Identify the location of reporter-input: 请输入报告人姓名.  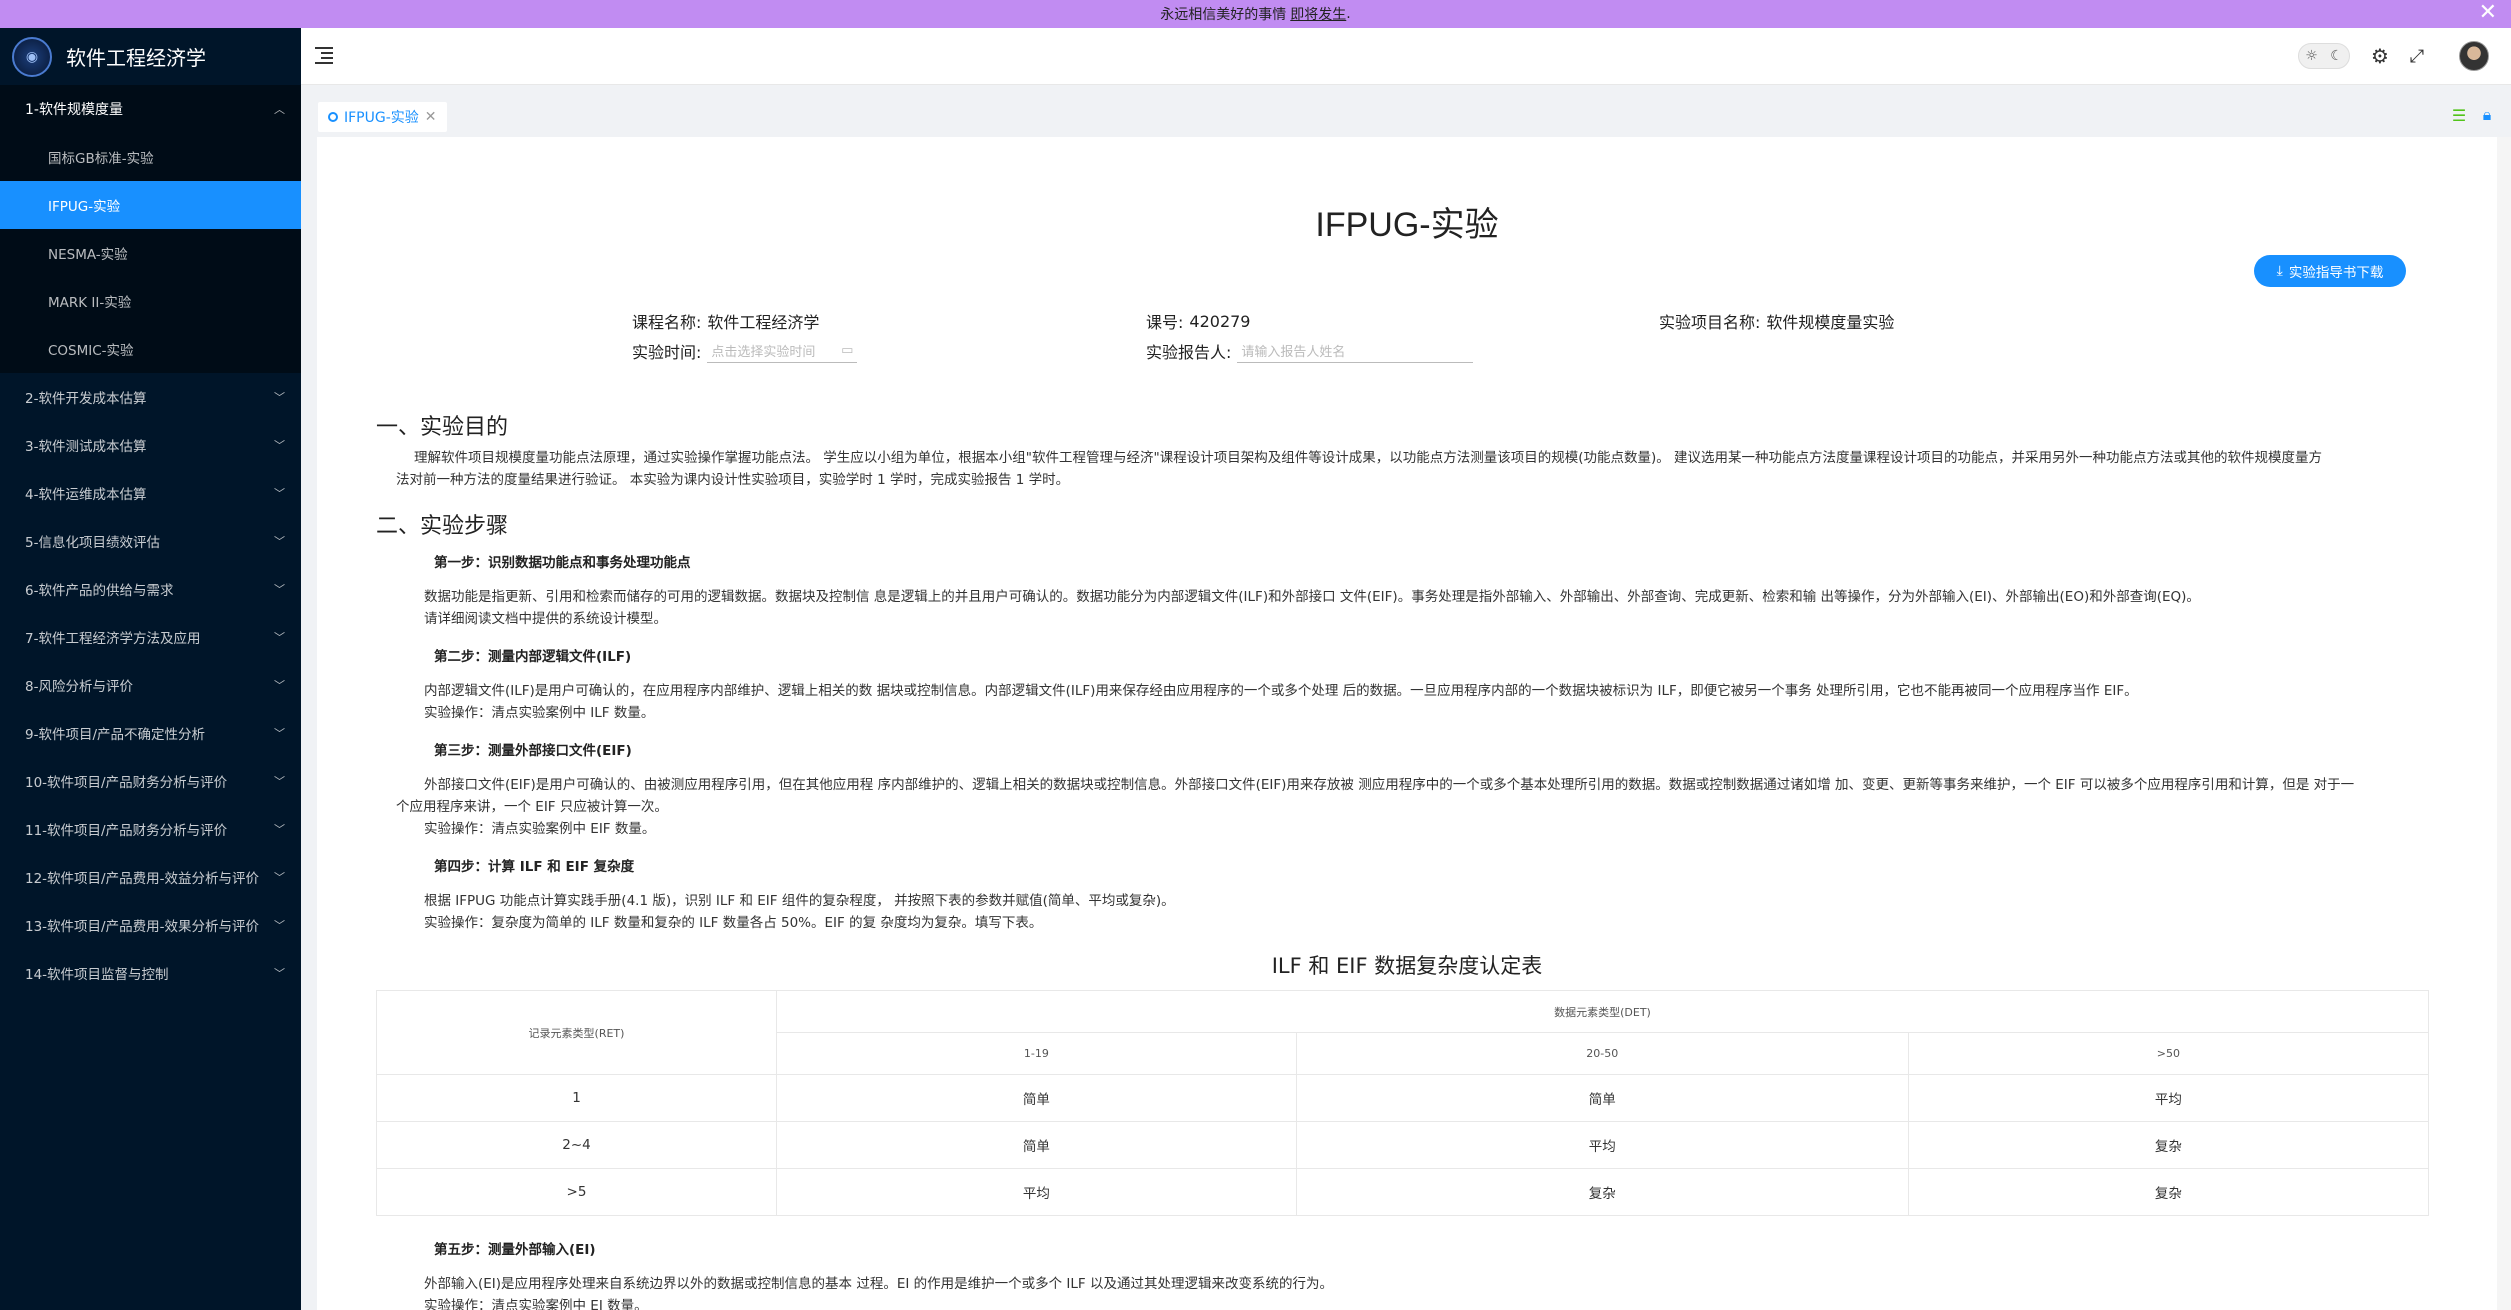
(1355, 351).